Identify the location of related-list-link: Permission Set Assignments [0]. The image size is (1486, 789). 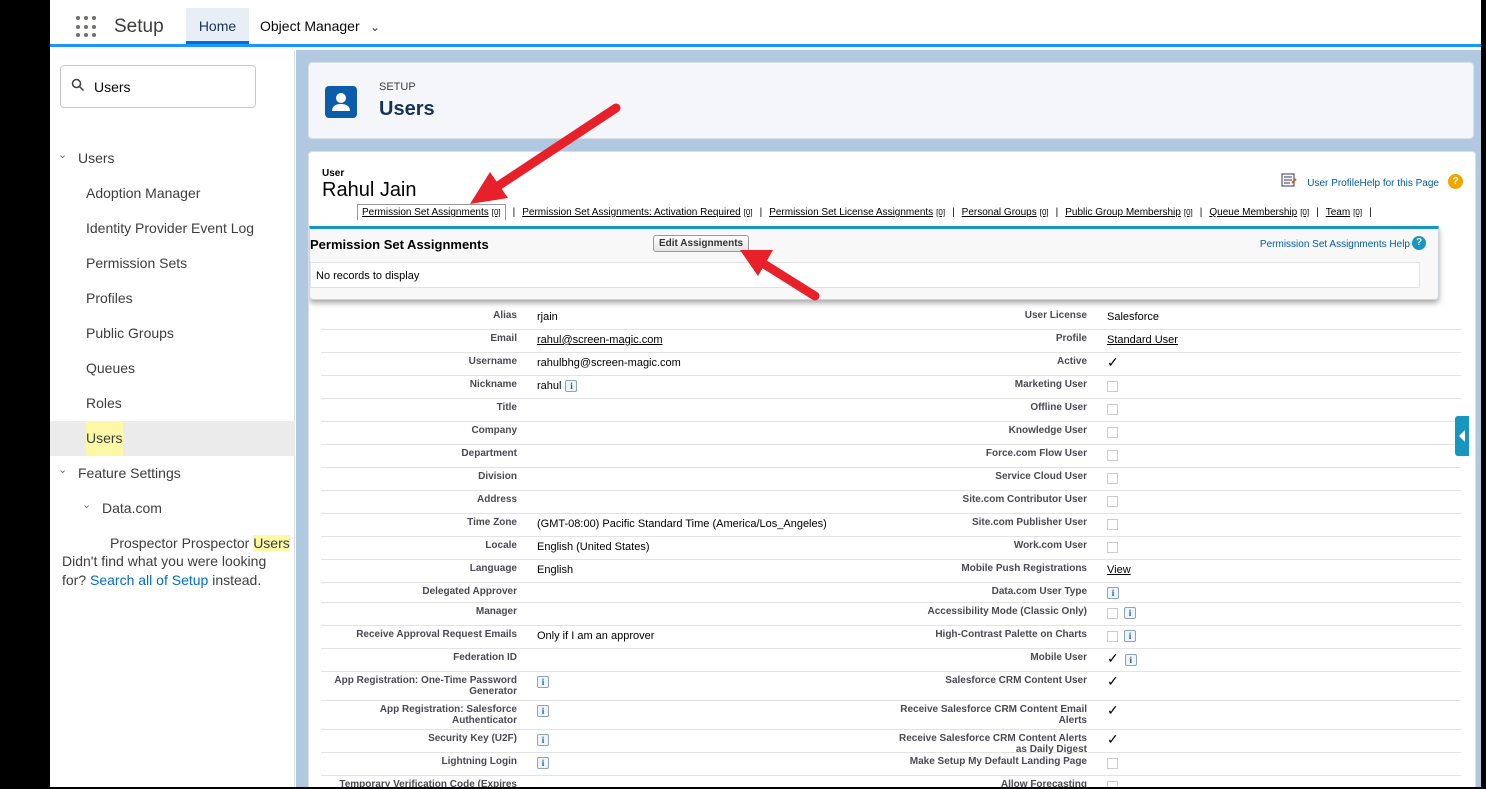
(431, 212).